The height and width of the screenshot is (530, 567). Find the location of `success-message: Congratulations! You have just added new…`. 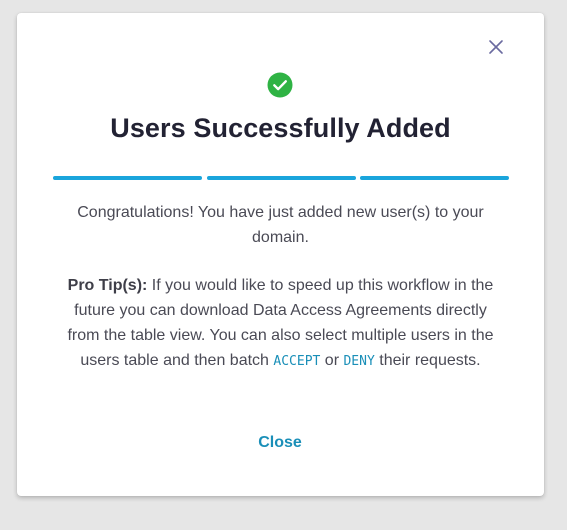

success-message: Congratulations! You have just added new… is located at coordinates (280, 225).